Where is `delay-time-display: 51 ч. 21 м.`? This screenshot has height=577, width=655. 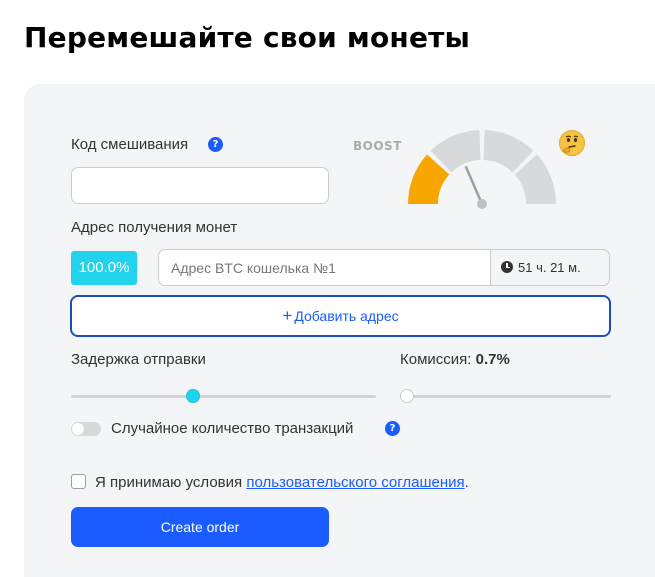
delay-time-display: 51 ч. 21 м. is located at coordinates (550, 267).